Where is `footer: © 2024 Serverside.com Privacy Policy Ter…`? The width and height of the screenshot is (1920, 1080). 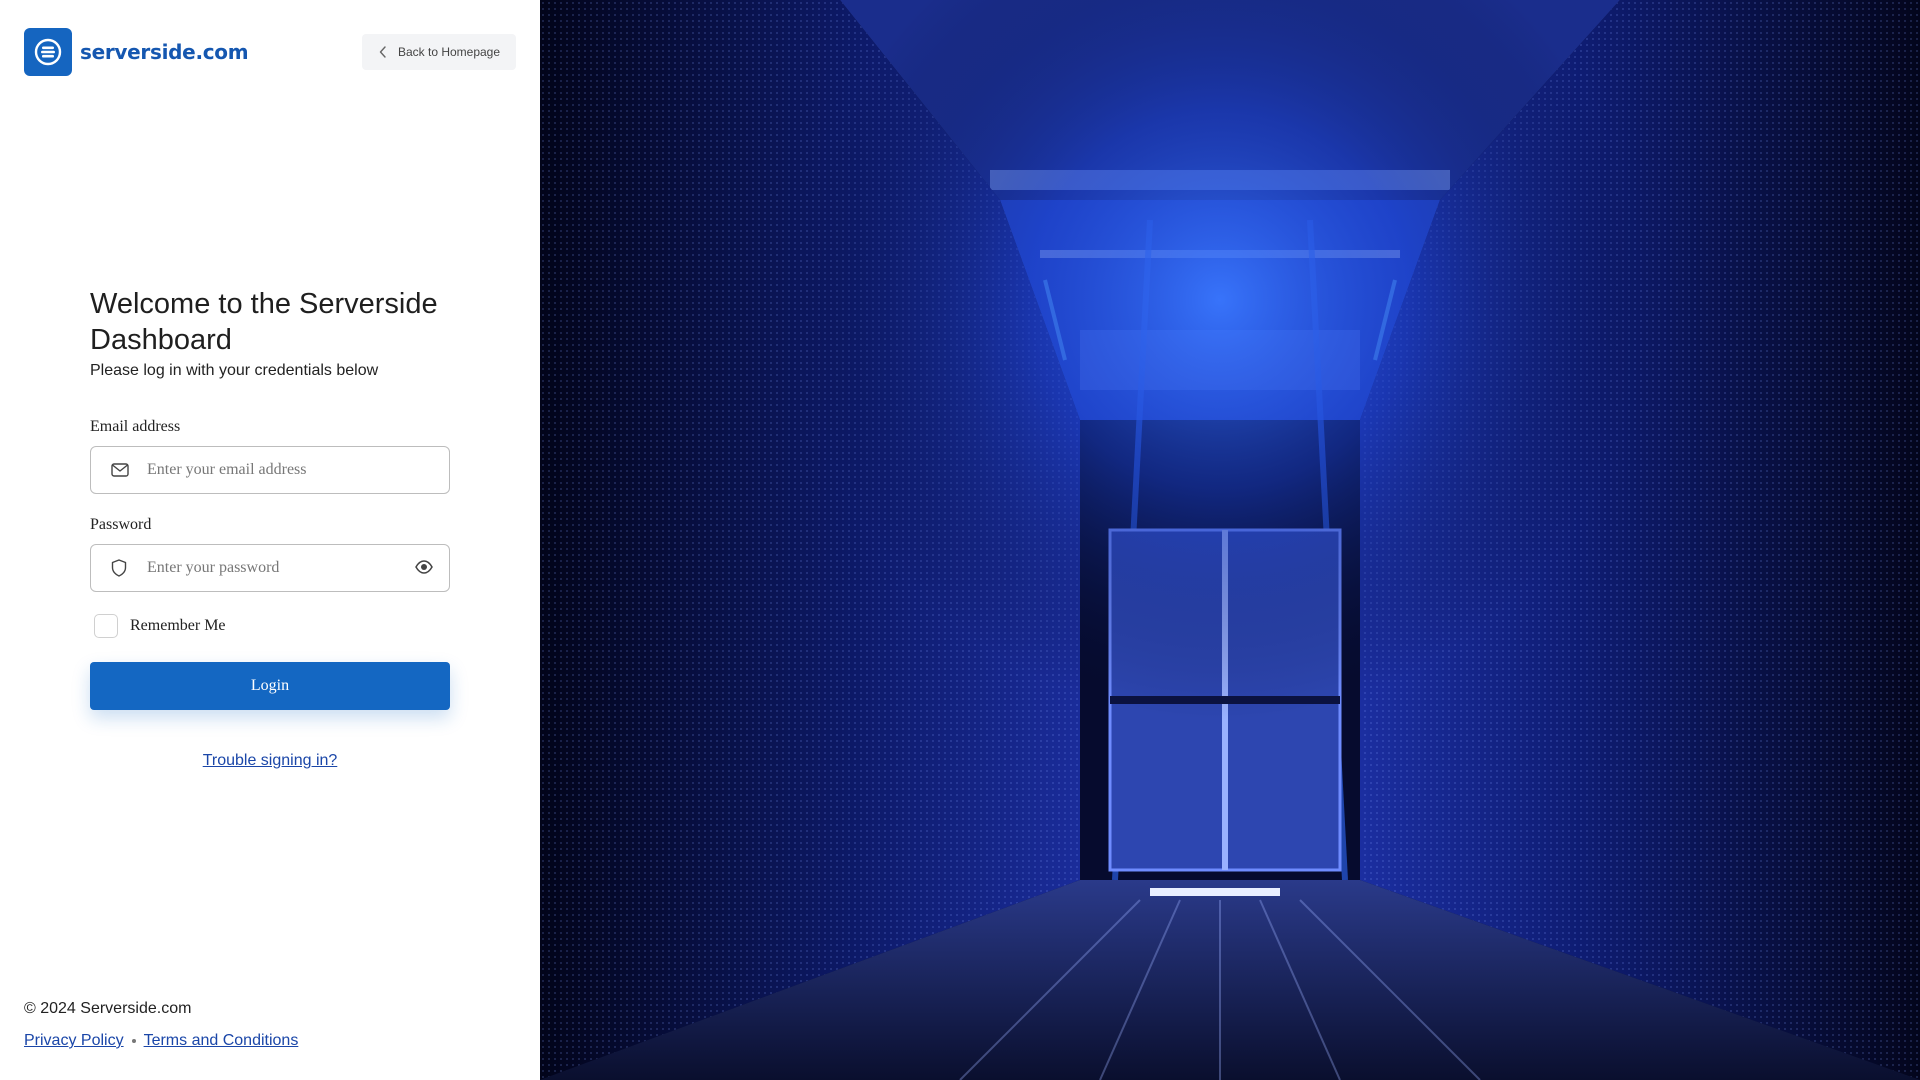
footer: © 2024 Serverside.com Privacy Policy Ter… is located at coordinates (161, 1025).